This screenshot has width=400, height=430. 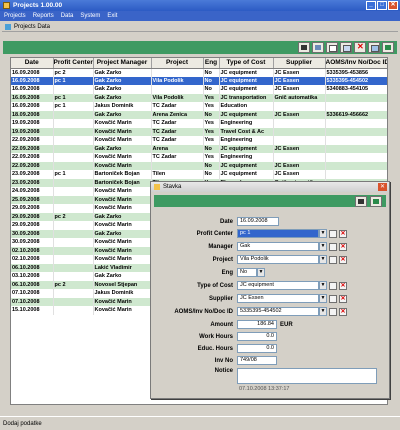 What do you see at coordinates (258, 221) in the screenshot?
I see `date-field: 16.09.2008` at bounding box center [258, 221].